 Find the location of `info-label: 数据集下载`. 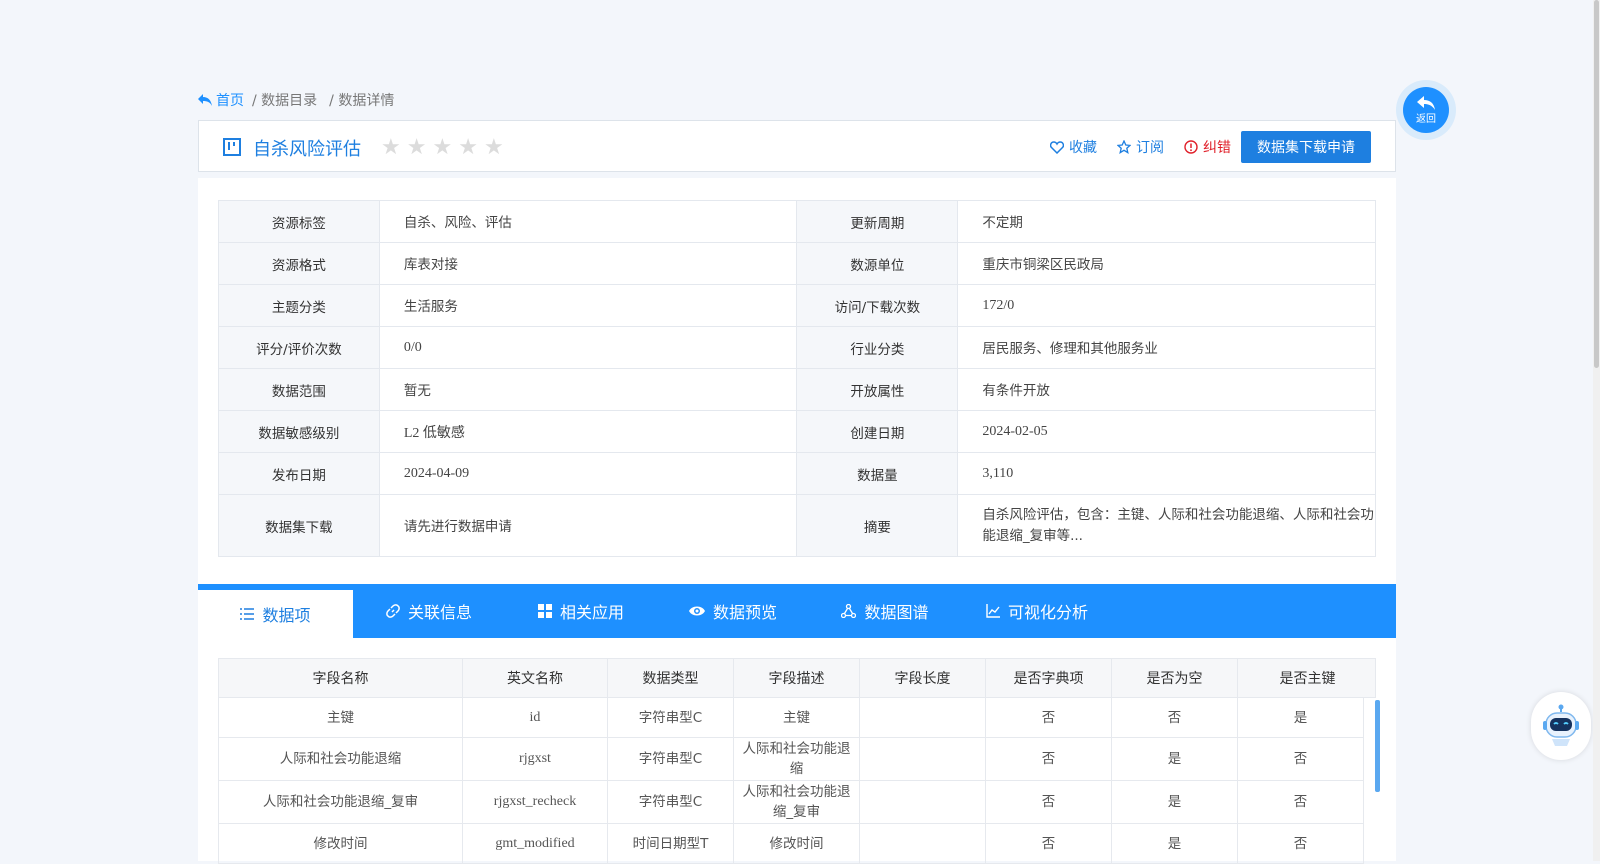

info-label: 数据集下载 is located at coordinates (299, 525).